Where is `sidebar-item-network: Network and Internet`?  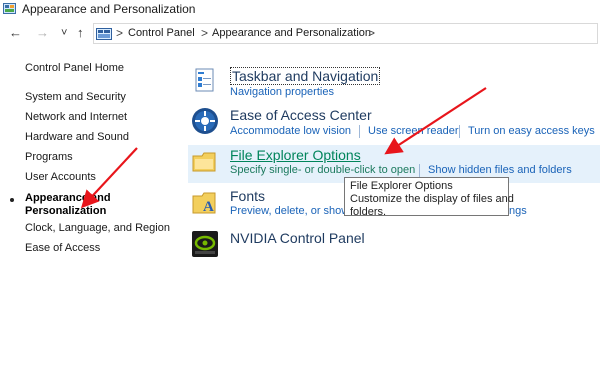 sidebar-item-network: Network and Internet is located at coordinates (76, 117).